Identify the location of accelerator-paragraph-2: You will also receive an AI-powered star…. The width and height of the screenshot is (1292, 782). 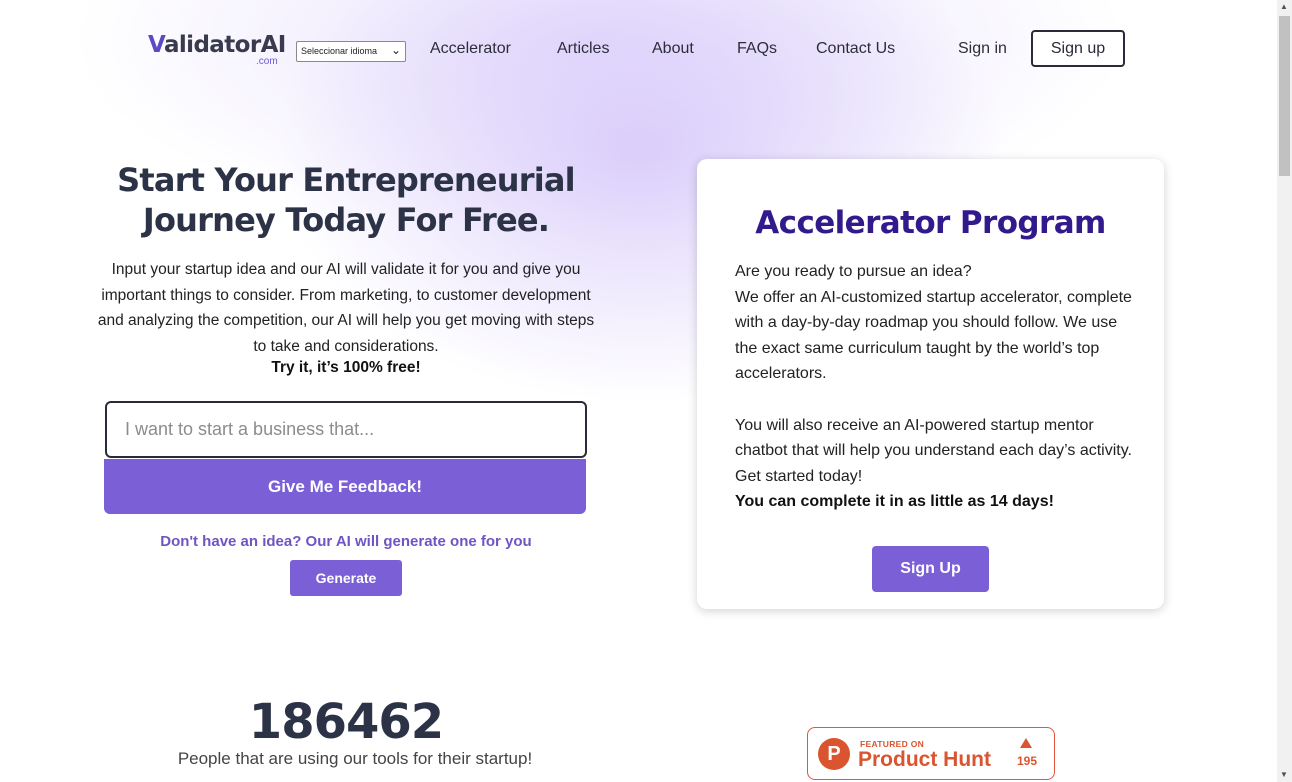
(933, 450).